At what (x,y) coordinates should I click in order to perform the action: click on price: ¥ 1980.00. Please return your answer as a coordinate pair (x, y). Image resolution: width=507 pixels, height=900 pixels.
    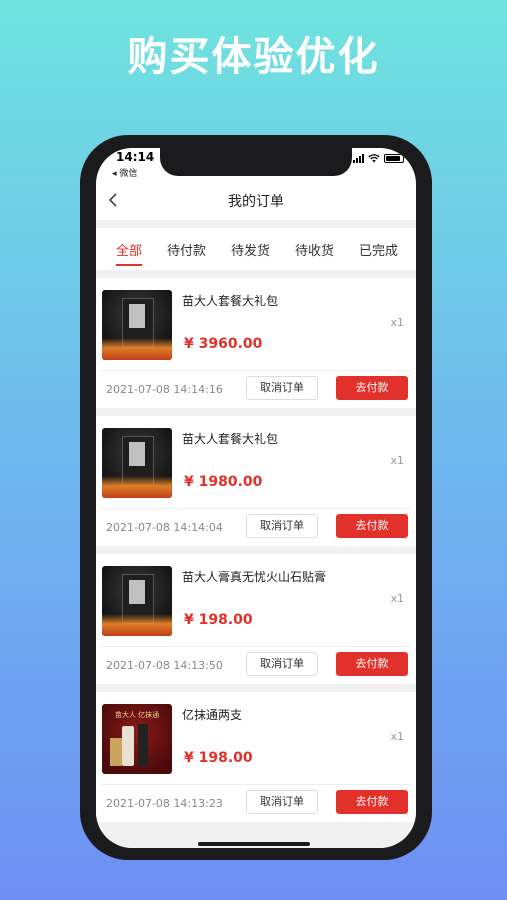
    Looking at the image, I should click on (223, 482).